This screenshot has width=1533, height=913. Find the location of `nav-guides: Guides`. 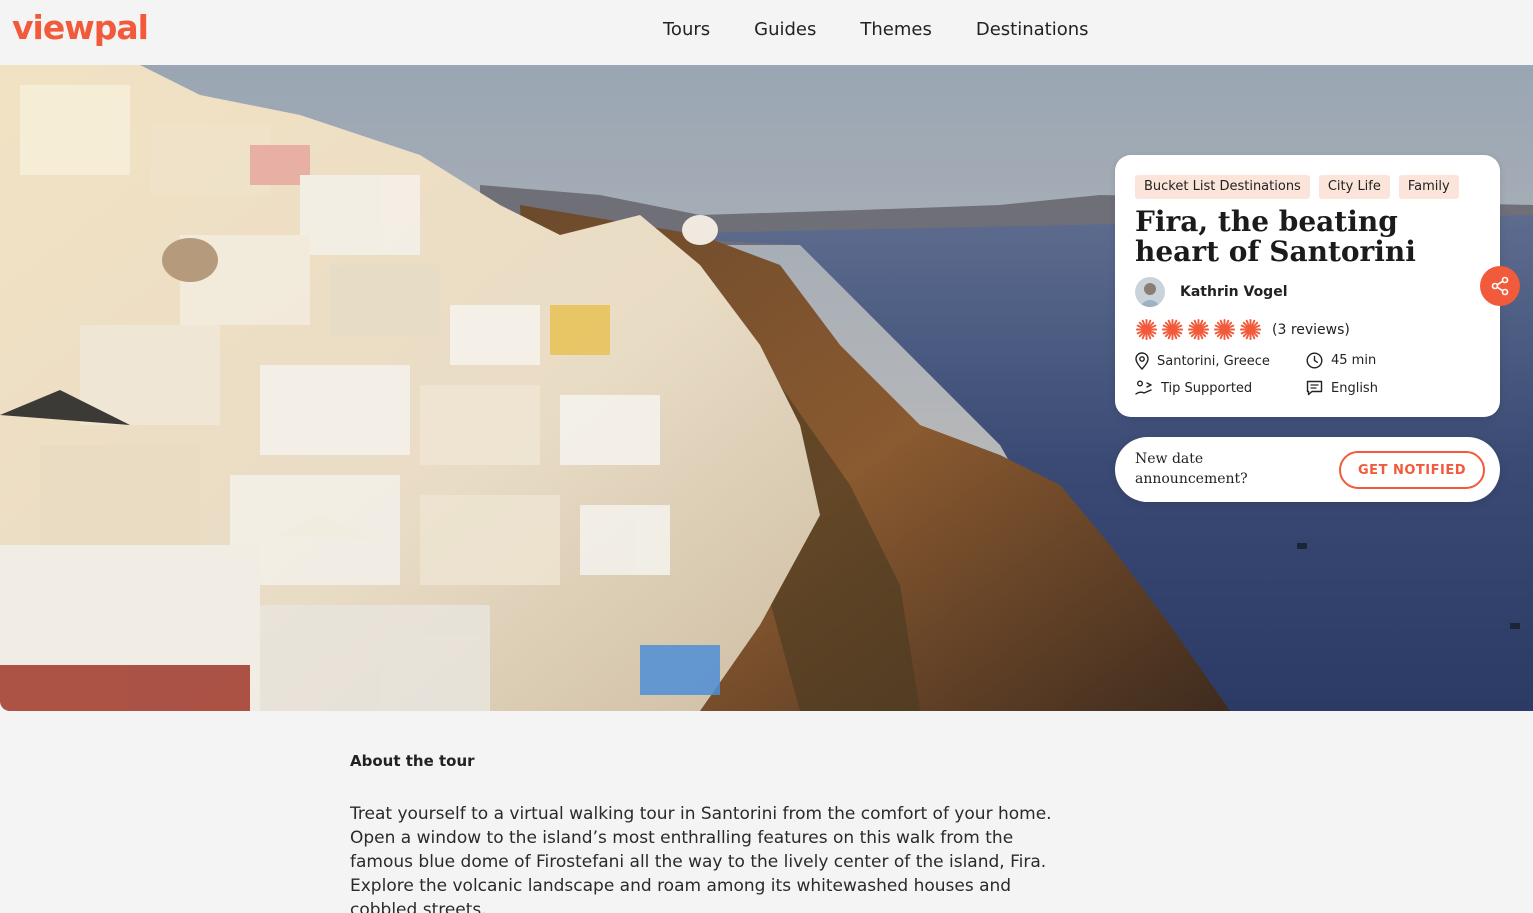

nav-guides: Guides is located at coordinates (785, 29).